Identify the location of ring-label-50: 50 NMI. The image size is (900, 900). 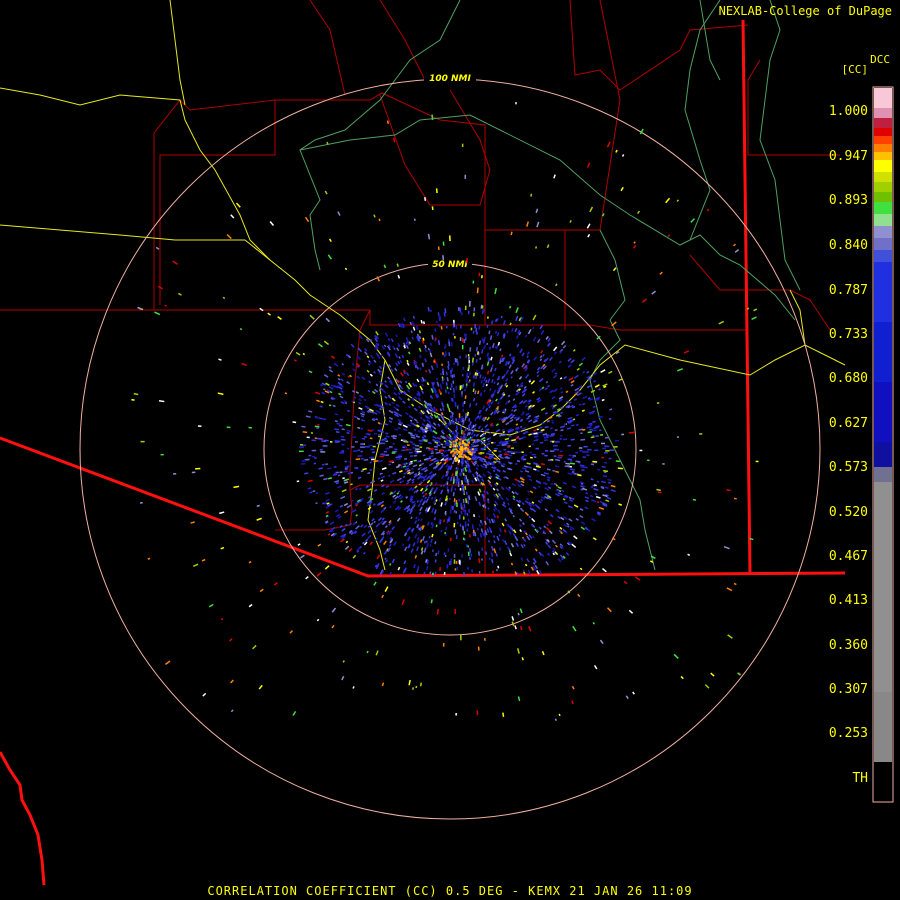
(450, 265).